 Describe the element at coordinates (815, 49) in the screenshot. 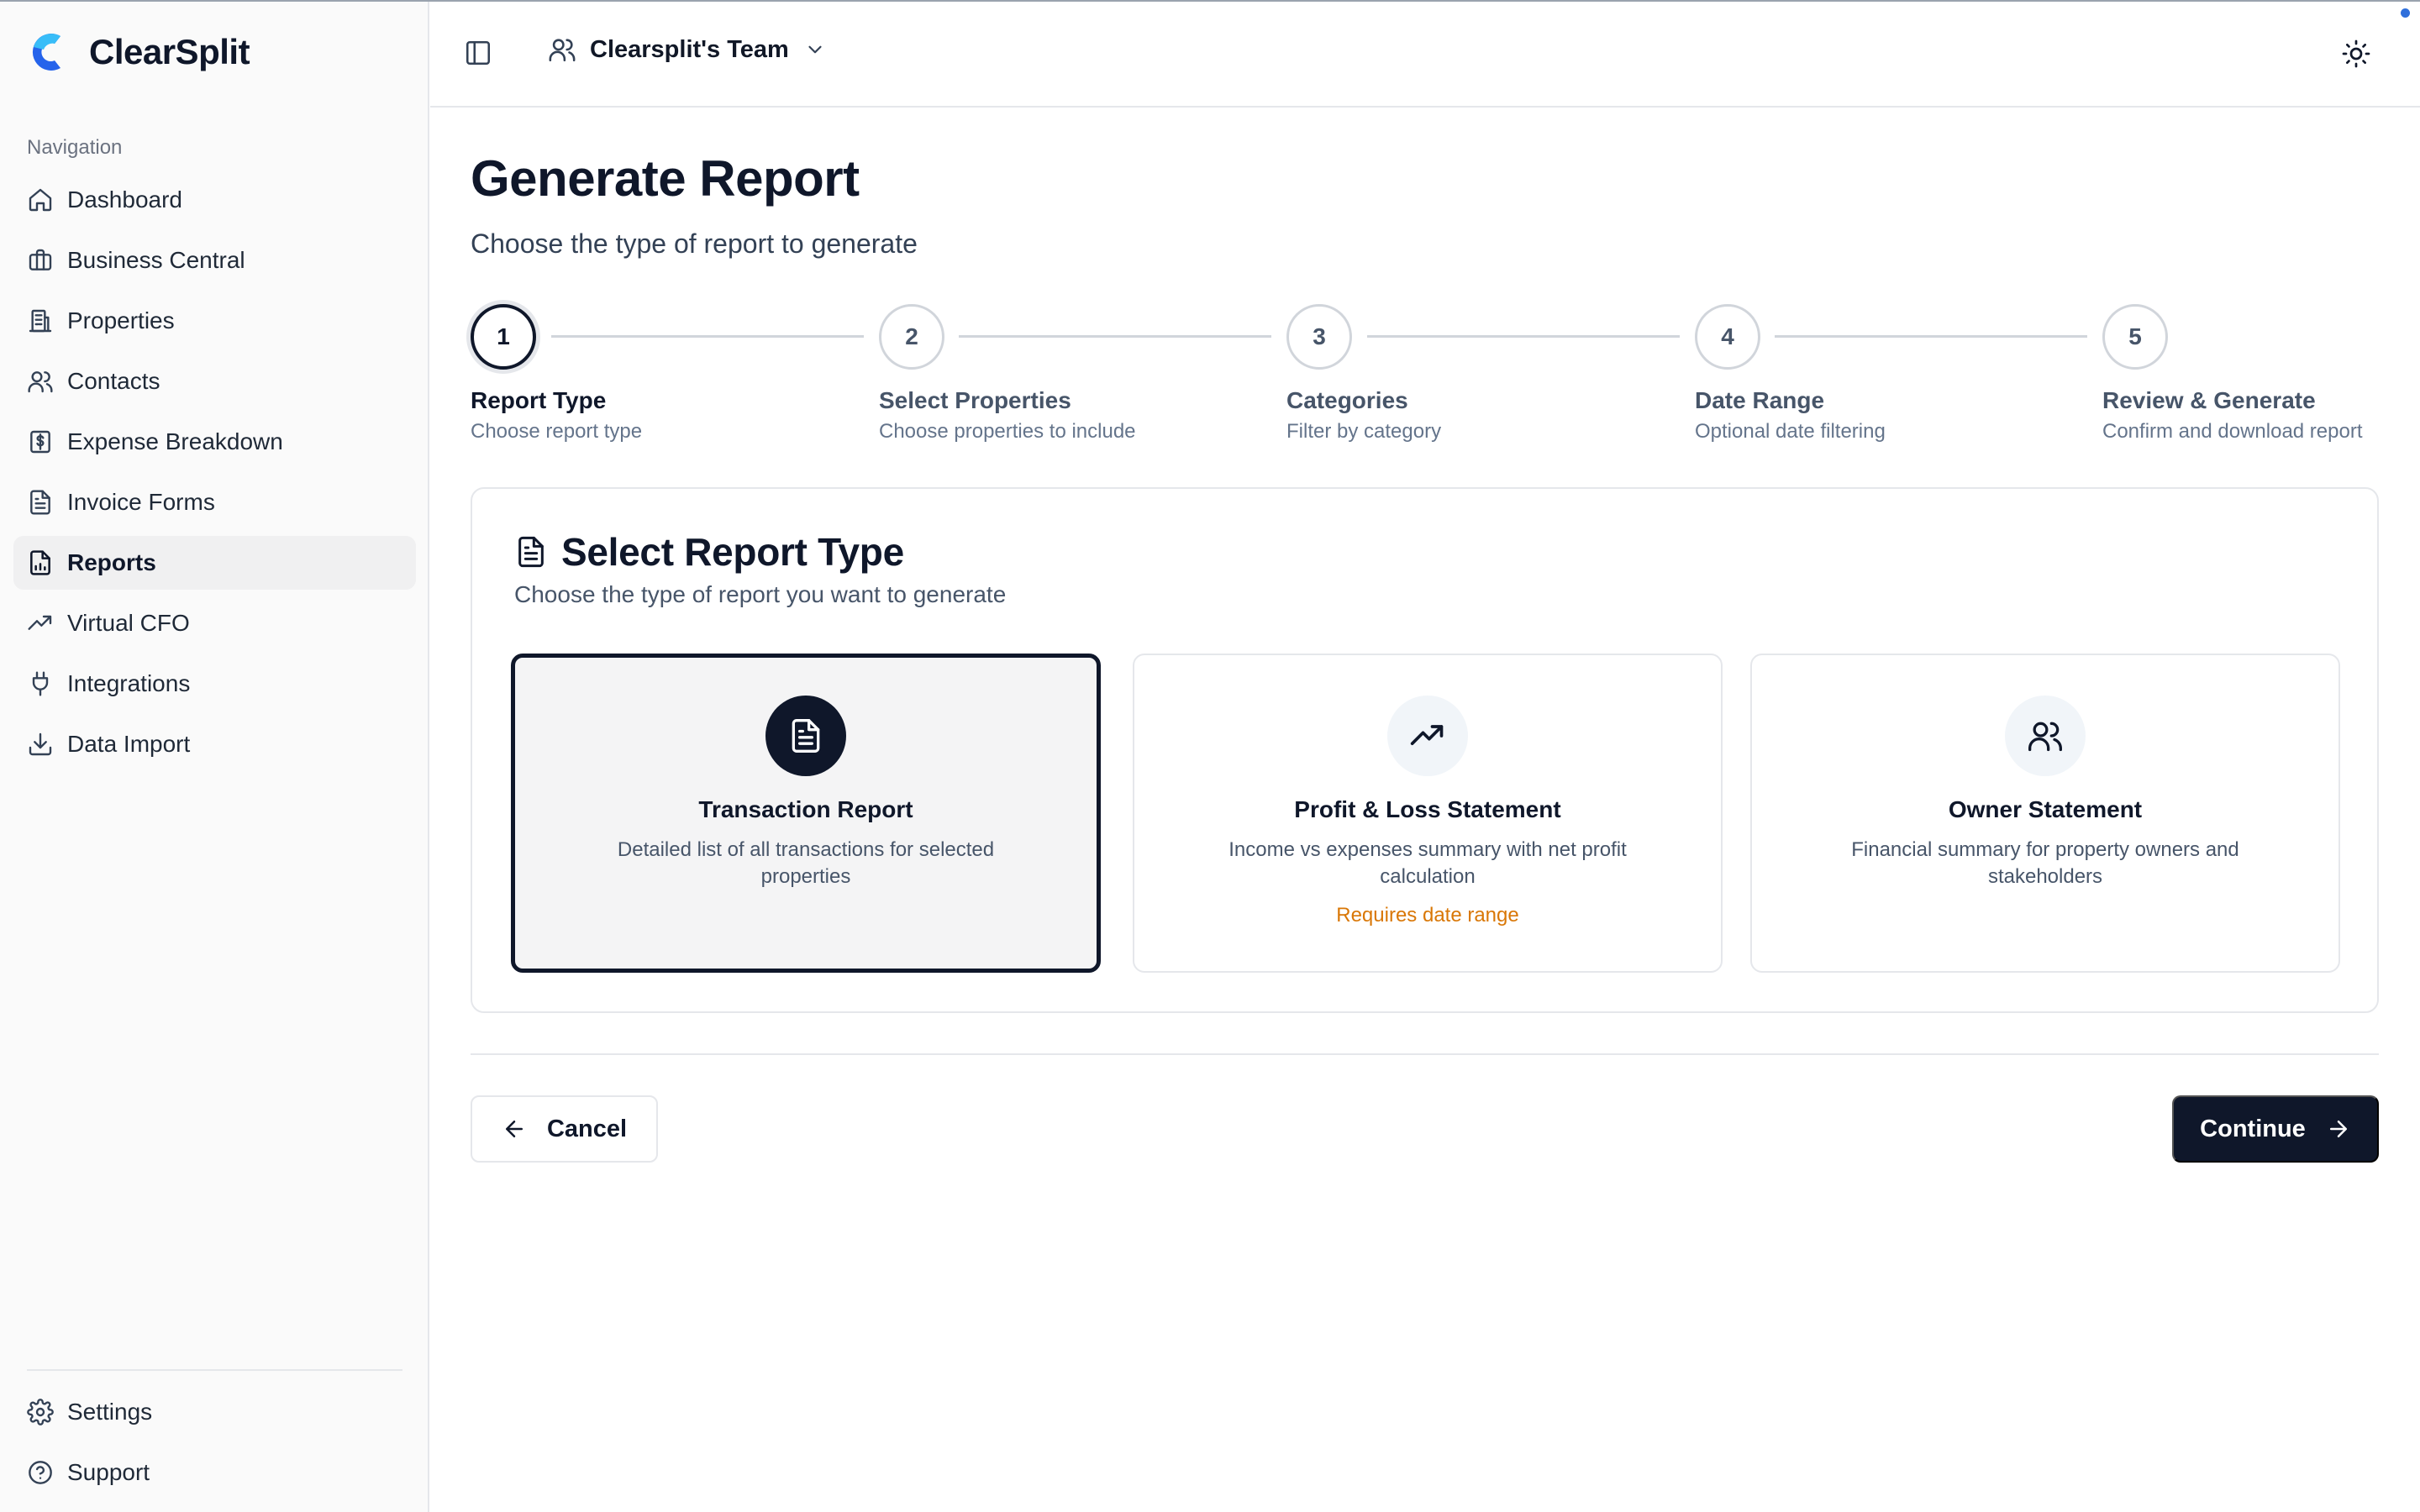

I see `chevron-down-icon` at that location.